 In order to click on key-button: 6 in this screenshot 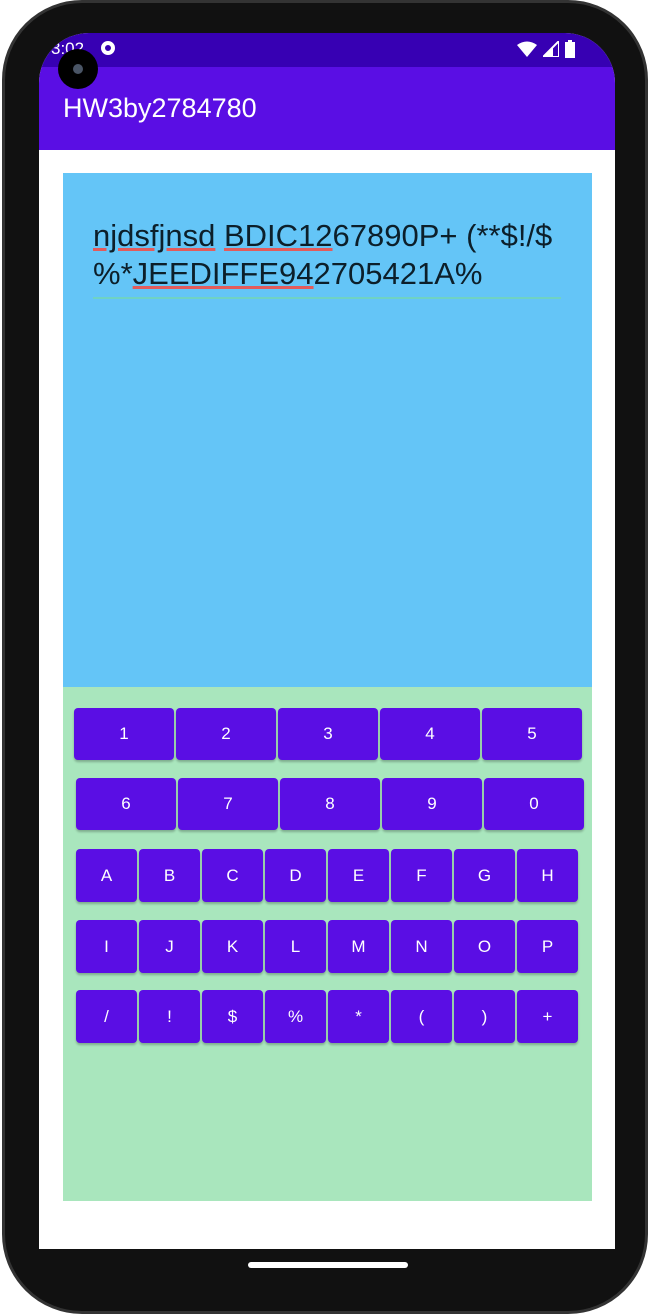, I will do `click(126, 804)`.